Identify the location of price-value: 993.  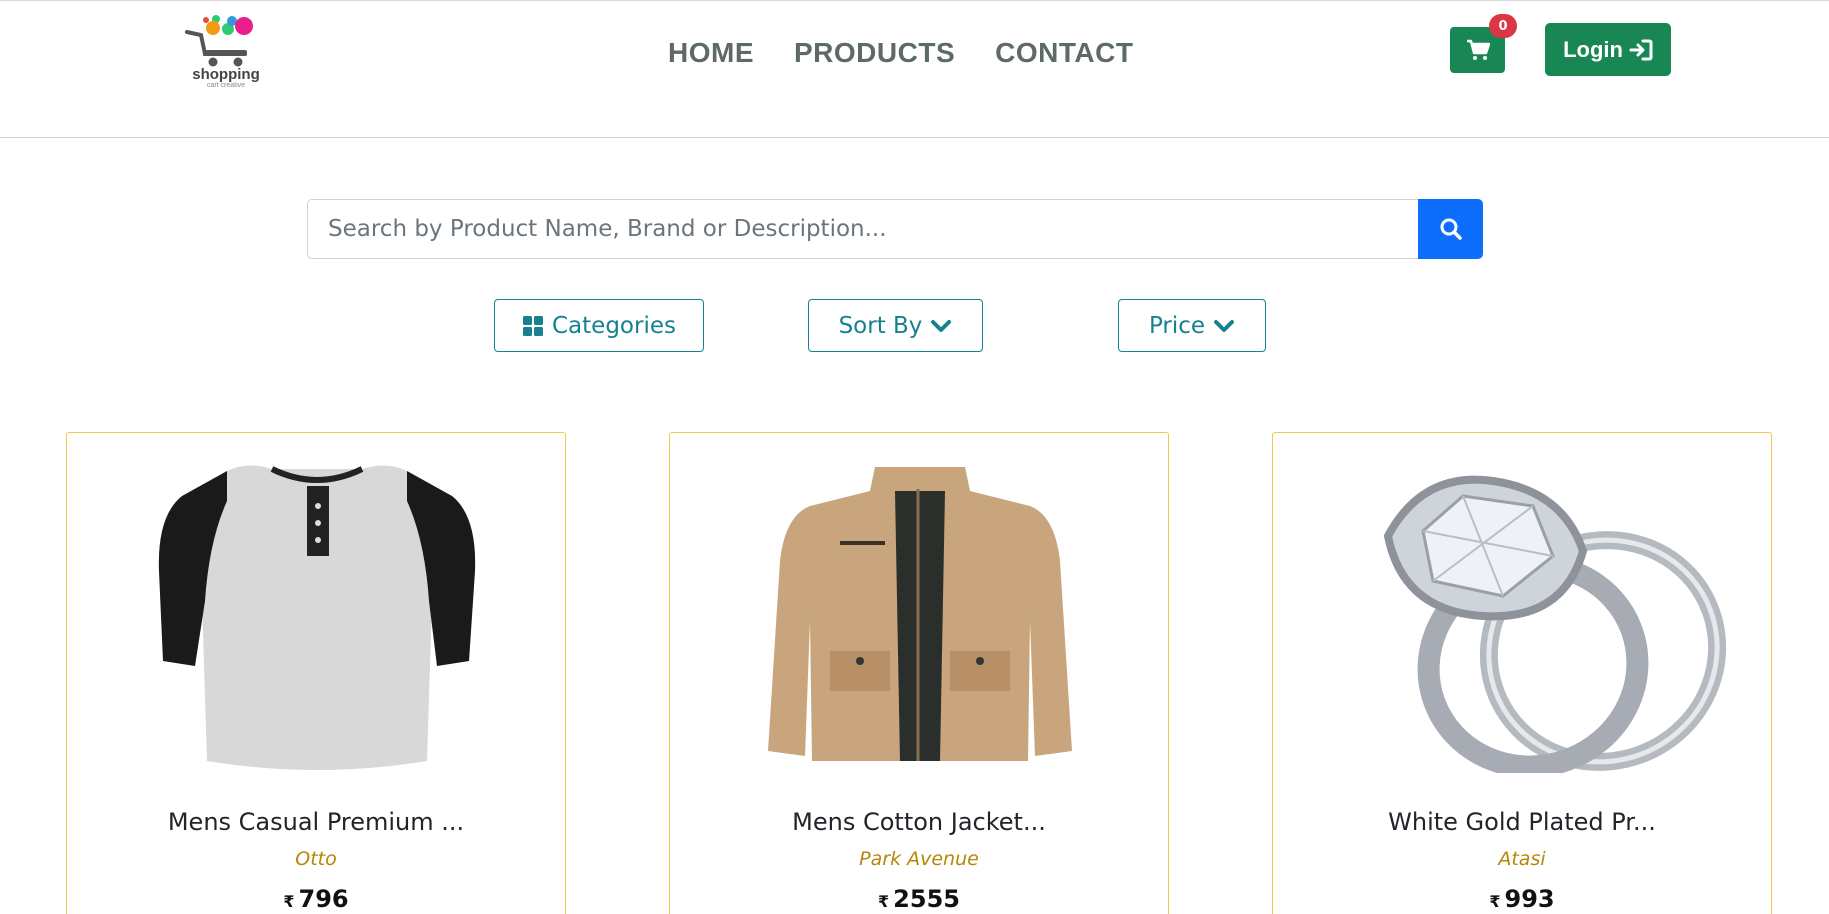
(1529, 899).